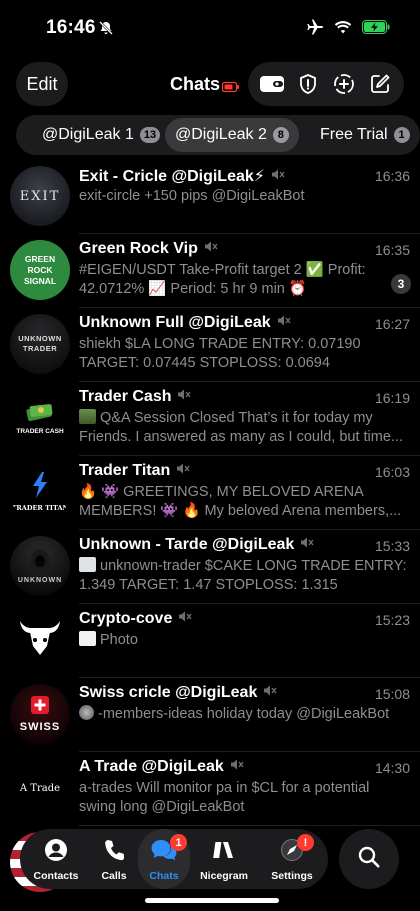 The height and width of the screenshot is (911, 420). I want to click on unread-badge: 3, so click(401, 284).